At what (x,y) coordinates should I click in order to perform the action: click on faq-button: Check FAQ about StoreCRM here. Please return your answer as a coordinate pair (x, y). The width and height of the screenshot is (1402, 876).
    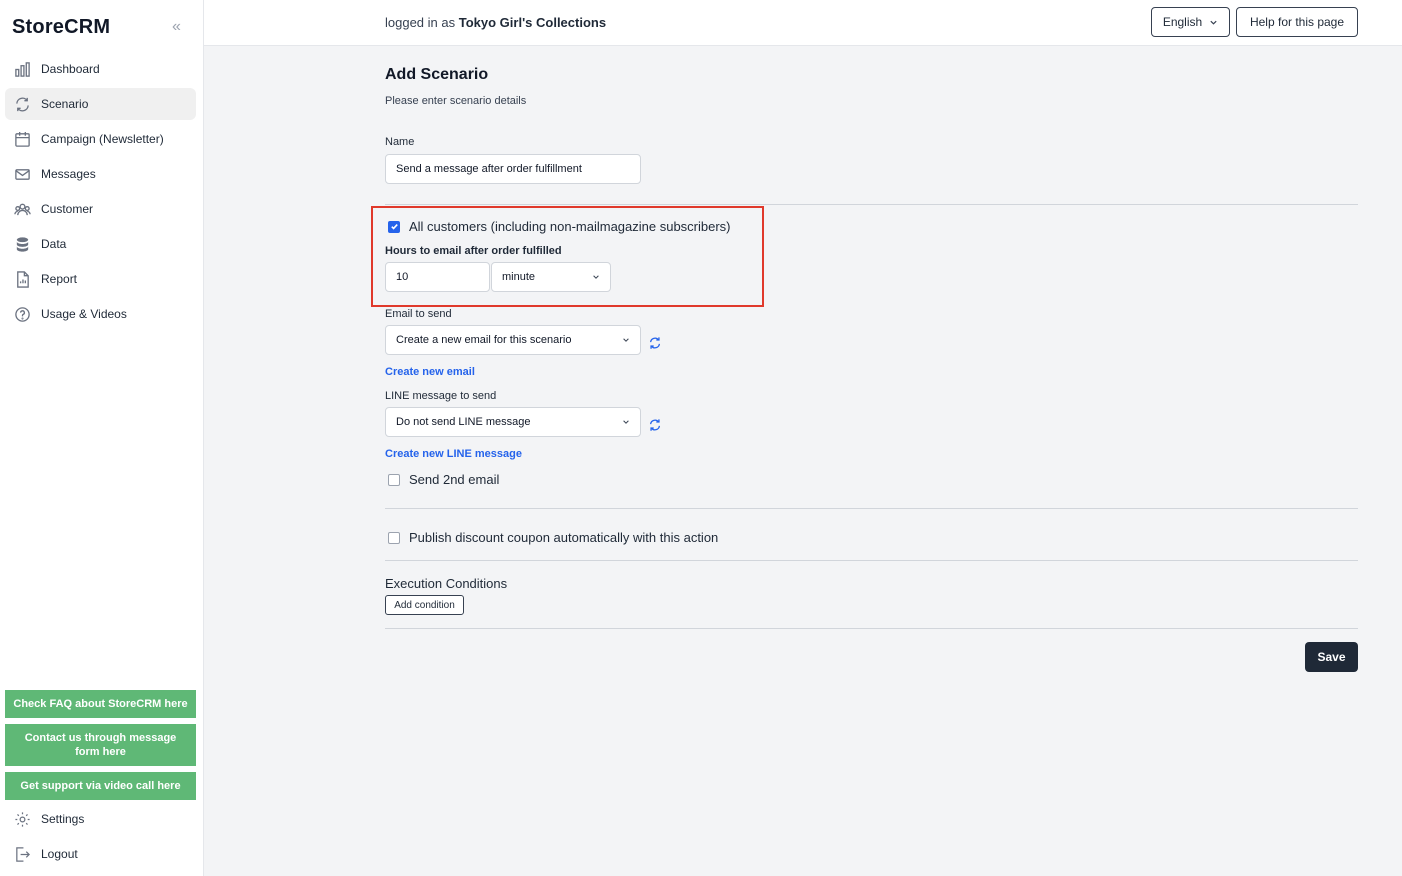
    Looking at the image, I should click on (100, 704).